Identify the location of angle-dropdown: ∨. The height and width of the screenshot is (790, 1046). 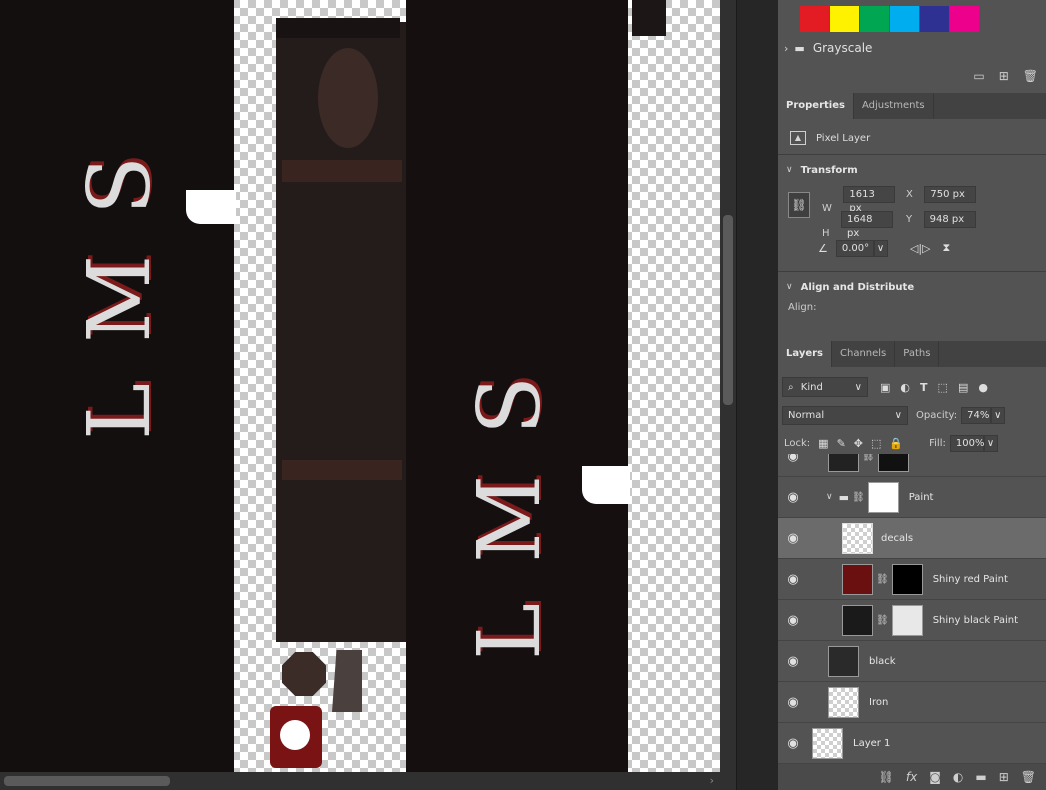
(880, 248).